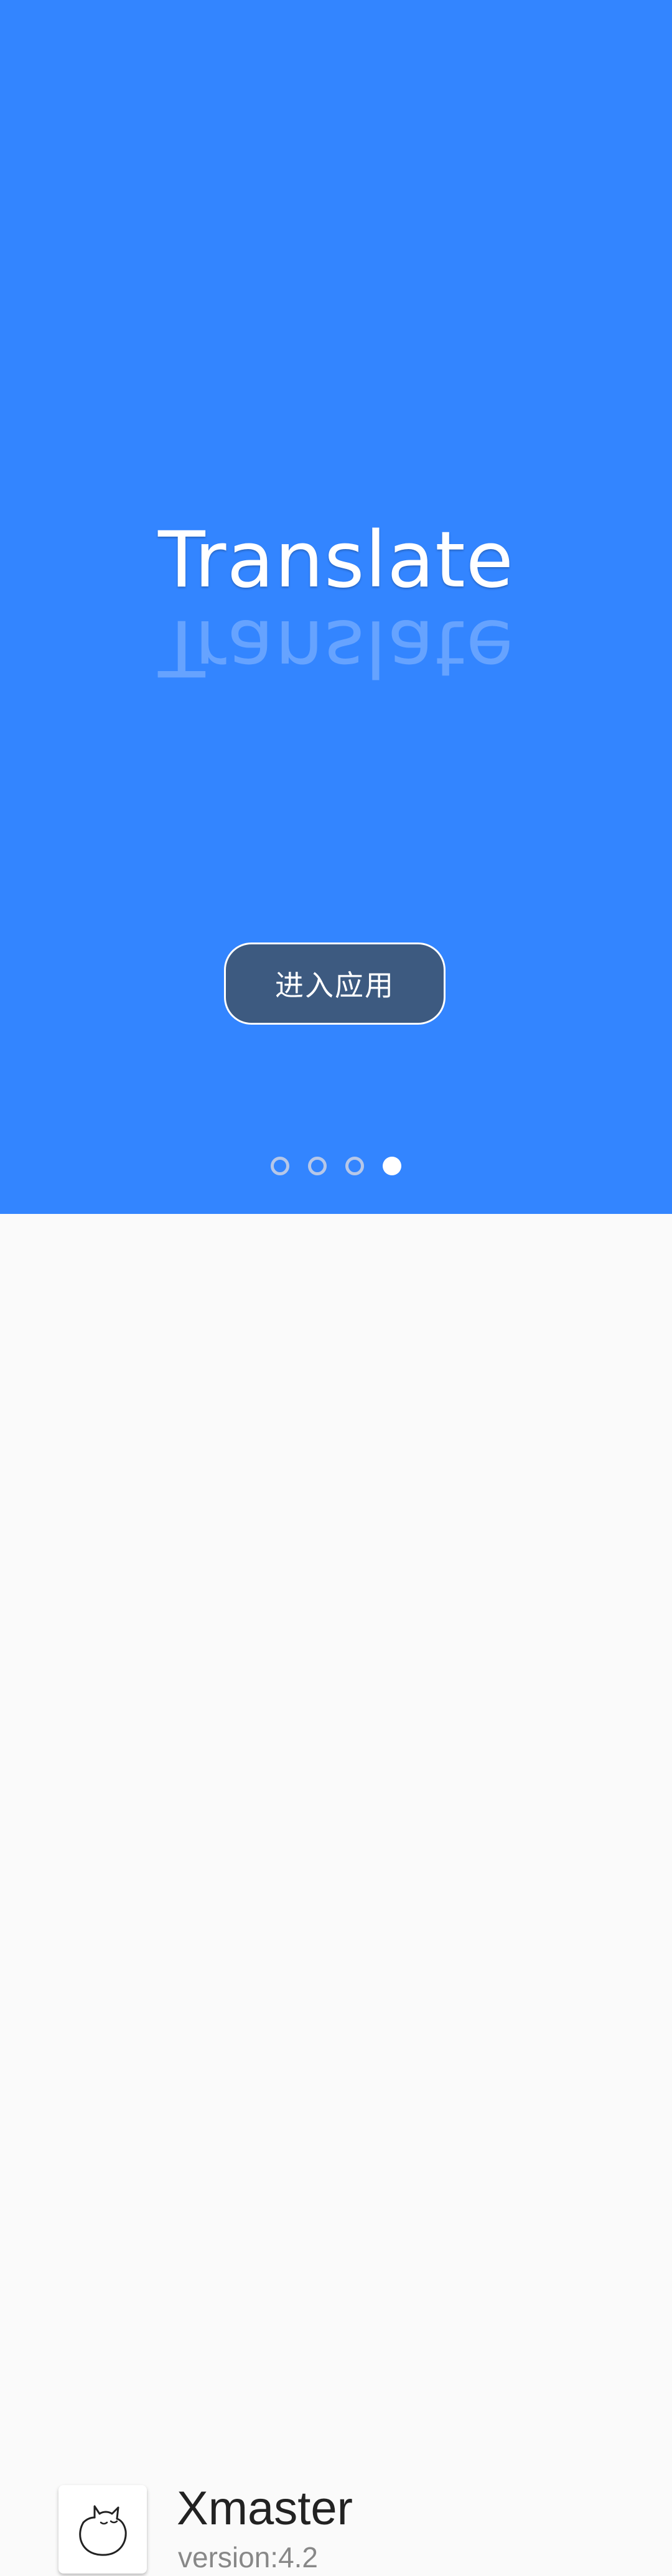  What do you see at coordinates (392, 1166) in the screenshot?
I see `page-dot-4-active` at bounding box center [392, 1166].